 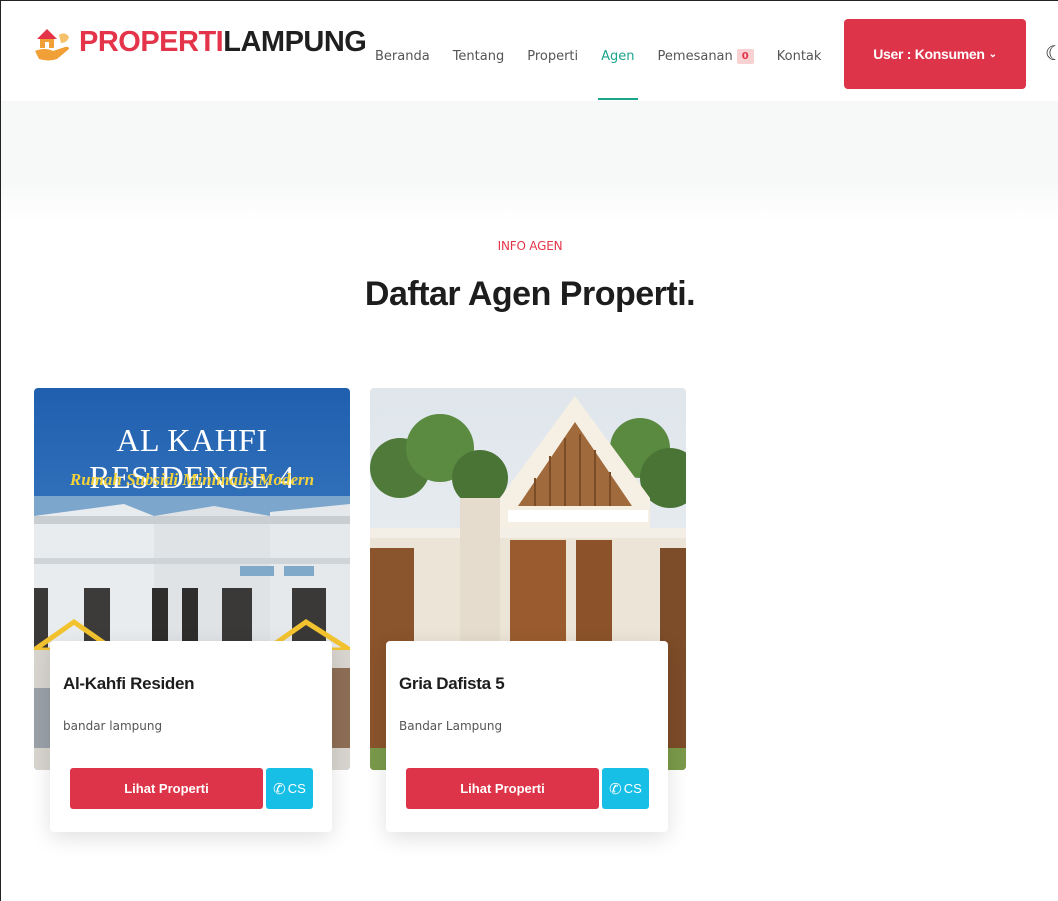 I want to click on user-menu-label: User : Konsumen, so click(x=929, y=54).